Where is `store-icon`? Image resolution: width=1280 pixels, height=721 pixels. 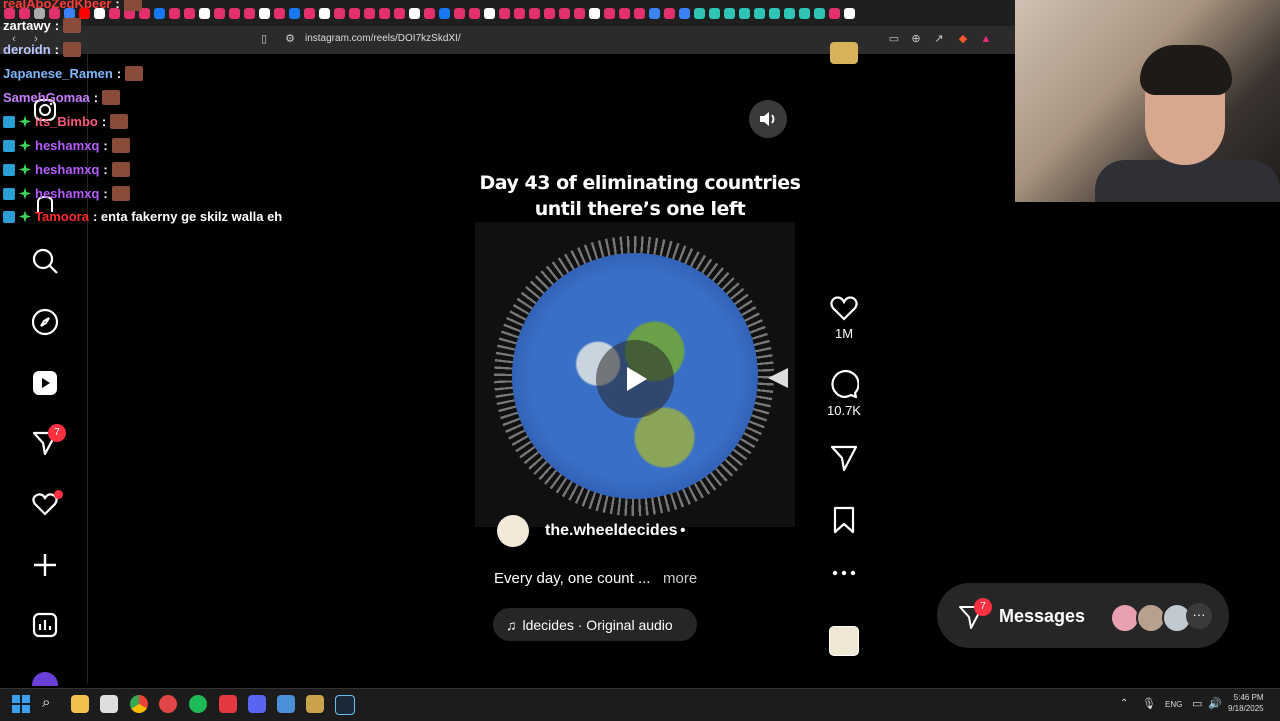
store-icon is located at coordinates (109, 704).